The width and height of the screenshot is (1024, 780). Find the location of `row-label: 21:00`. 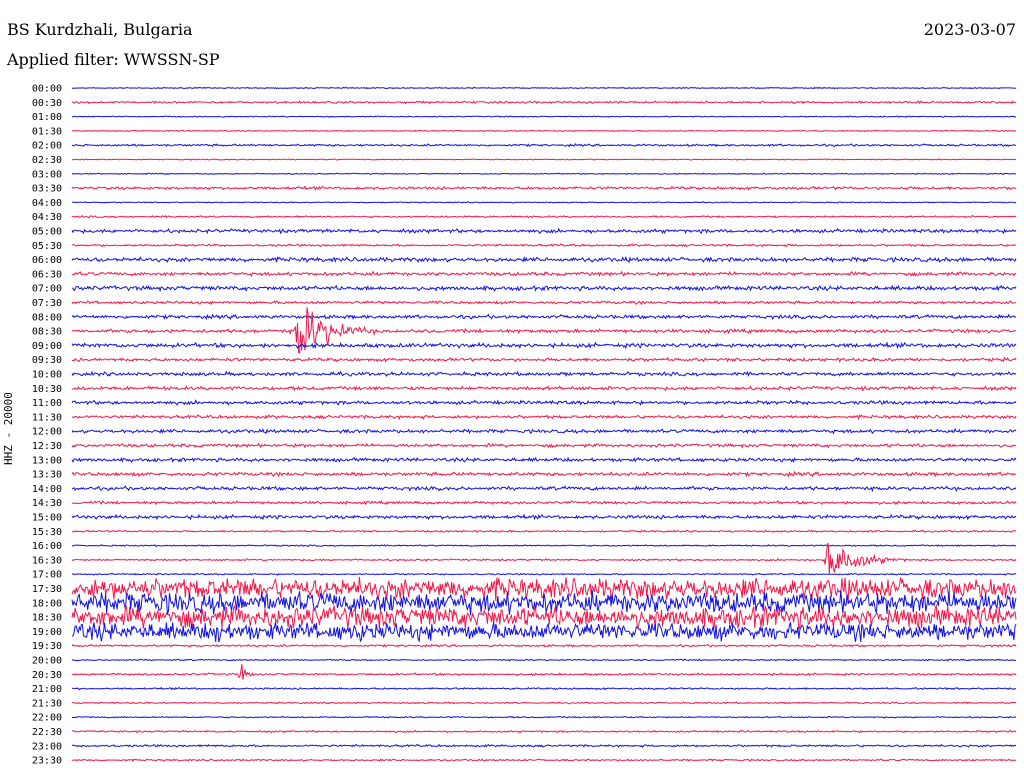

row-label: 21:00 is located at coordinates (47, 689).